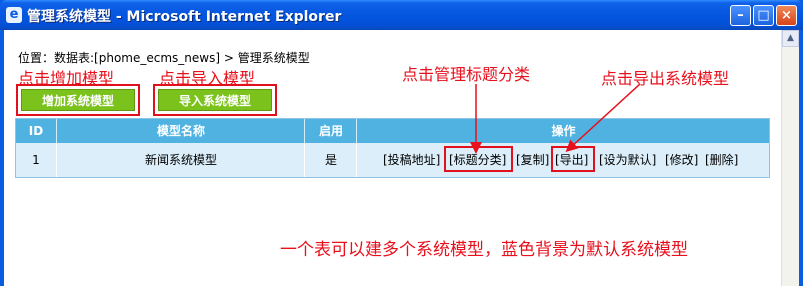 The image size is (803, 286). I want to click on close-button: ×, so click(786, 15).